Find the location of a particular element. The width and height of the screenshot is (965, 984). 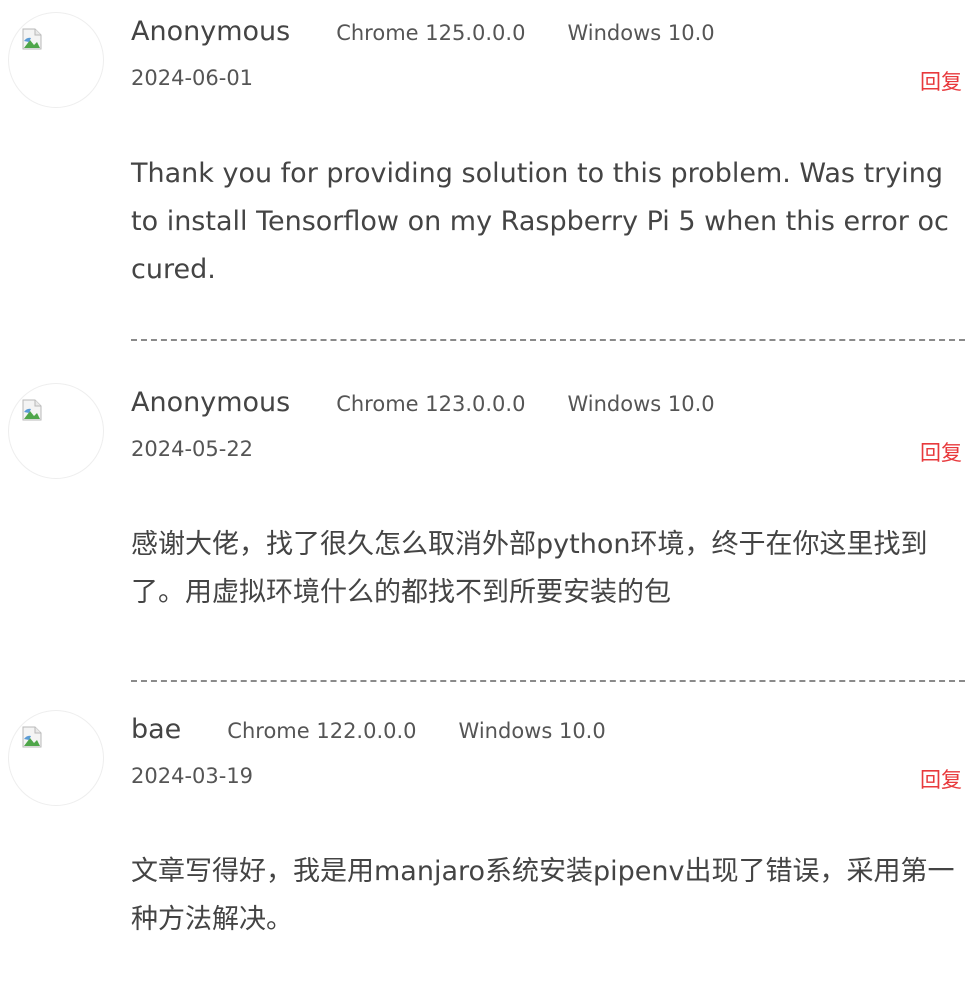

comment-meta: bae Chrome 122.0.0.0 Windows 10.0 is located at coordinates (368, 734).